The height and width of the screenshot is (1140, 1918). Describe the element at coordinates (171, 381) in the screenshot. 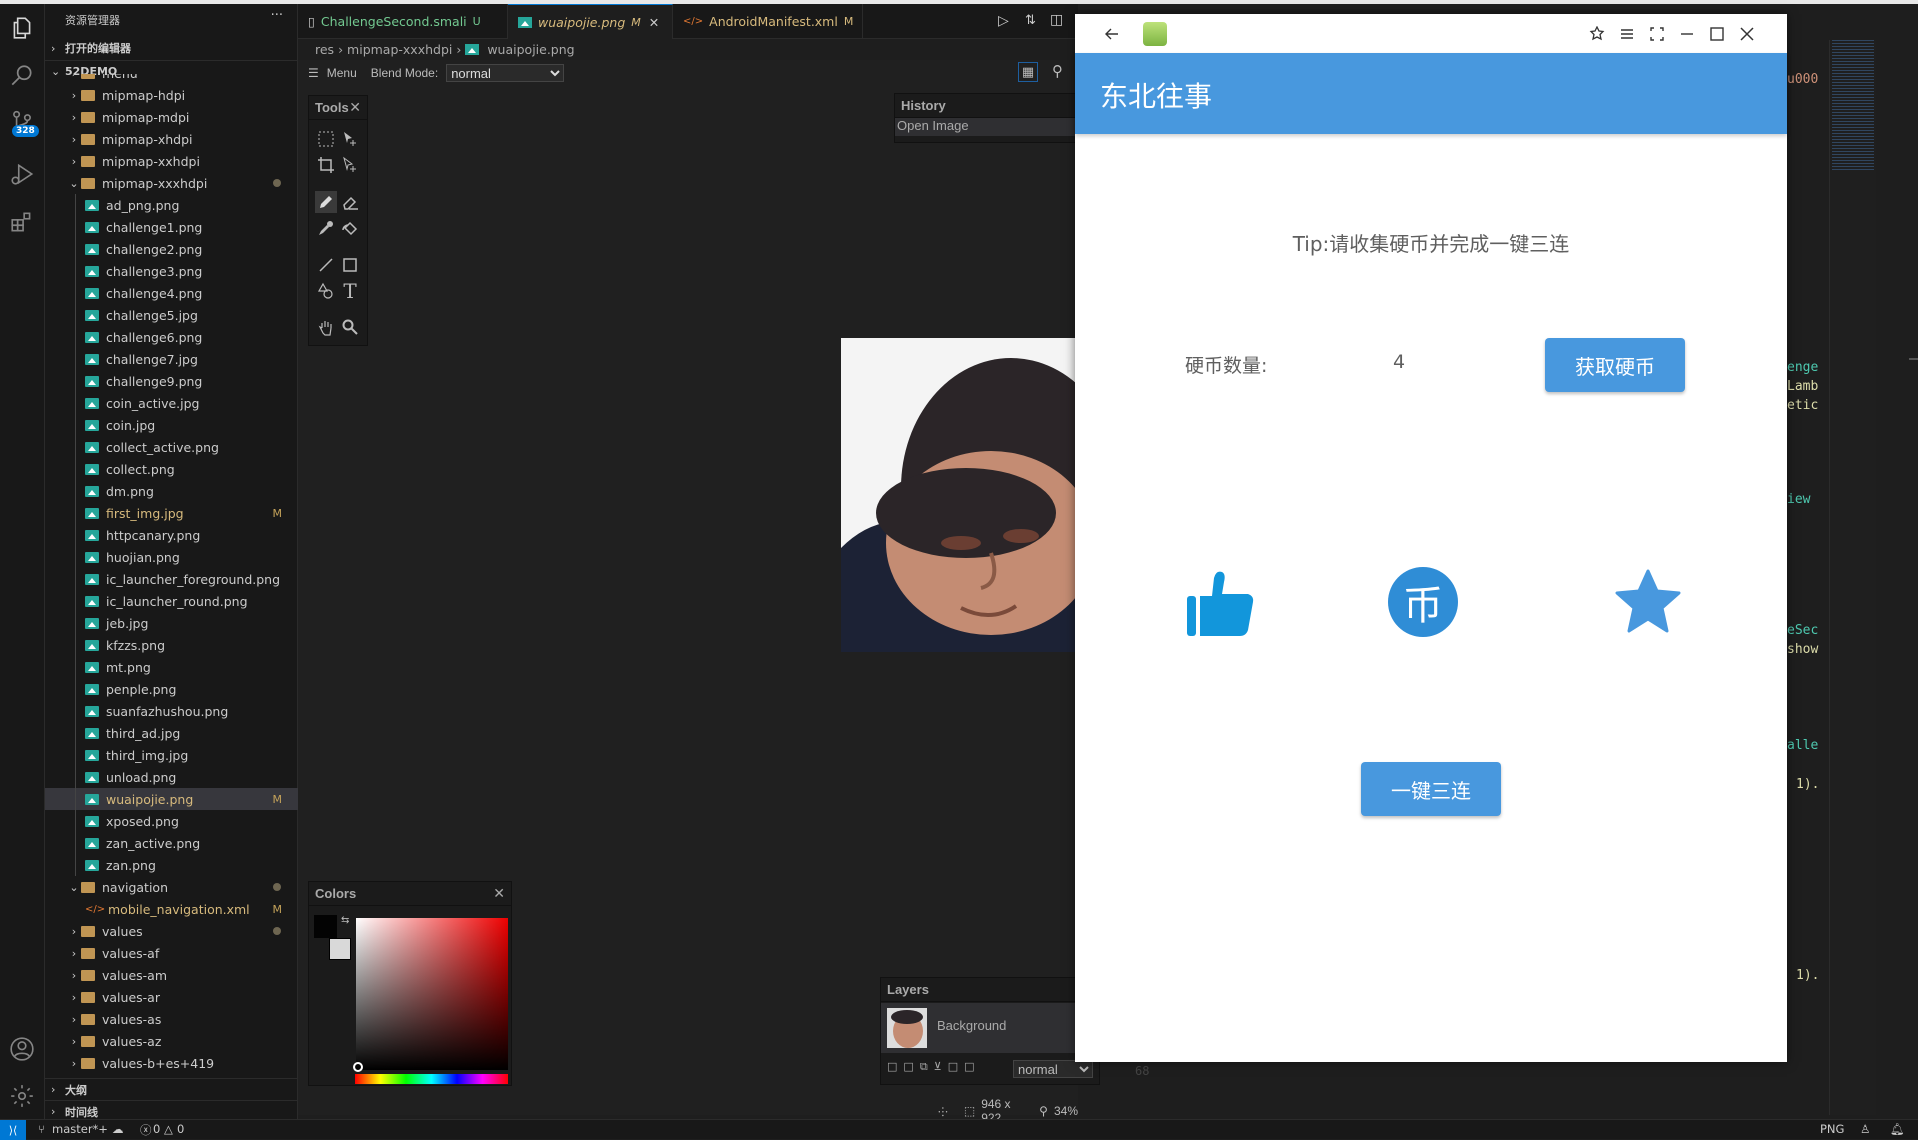

I see `tree-file: challenge9.png` at that location.